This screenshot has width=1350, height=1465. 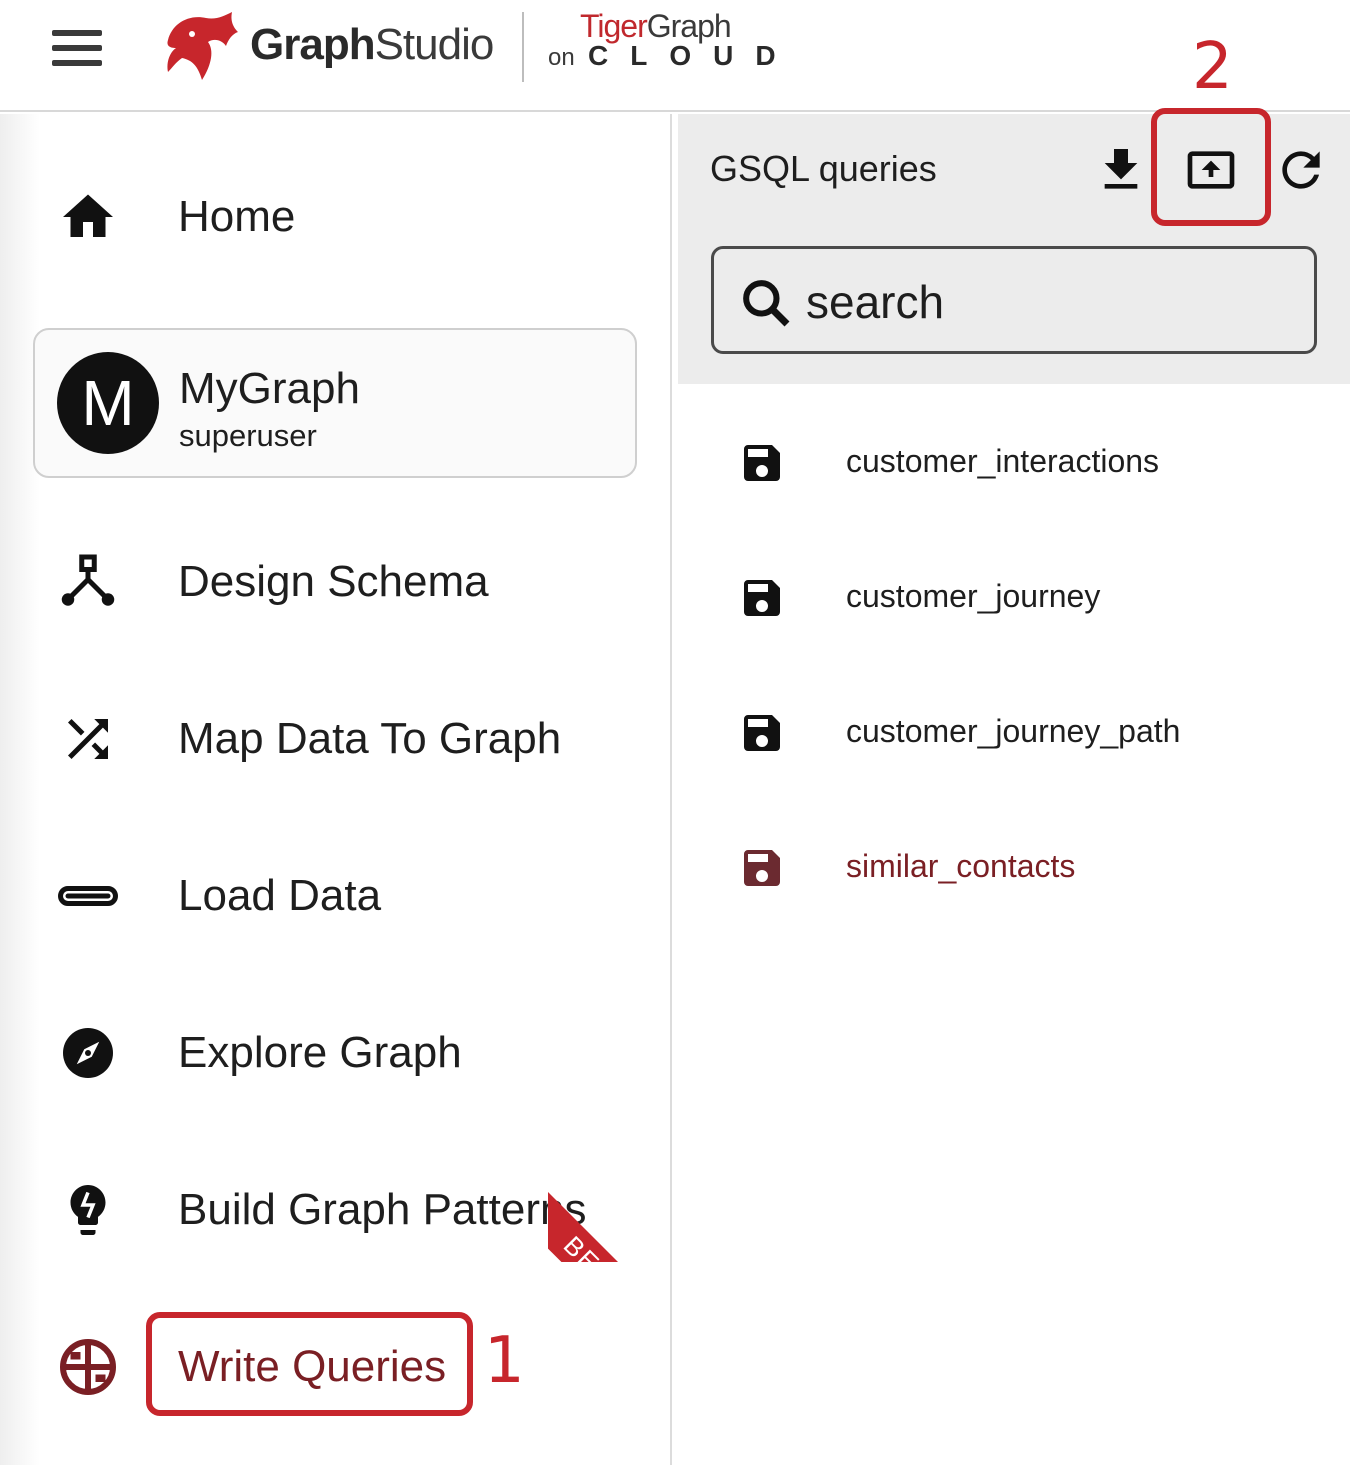 I want to click on search-input, so click(x=1046, y=302).